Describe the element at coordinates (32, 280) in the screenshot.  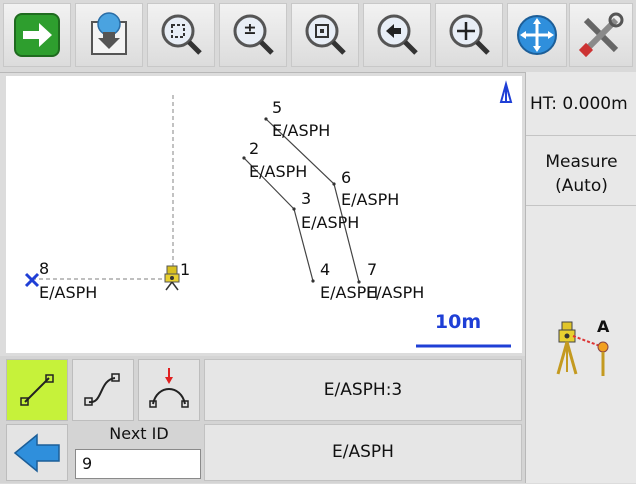
I see `point-8-marker` at that location.